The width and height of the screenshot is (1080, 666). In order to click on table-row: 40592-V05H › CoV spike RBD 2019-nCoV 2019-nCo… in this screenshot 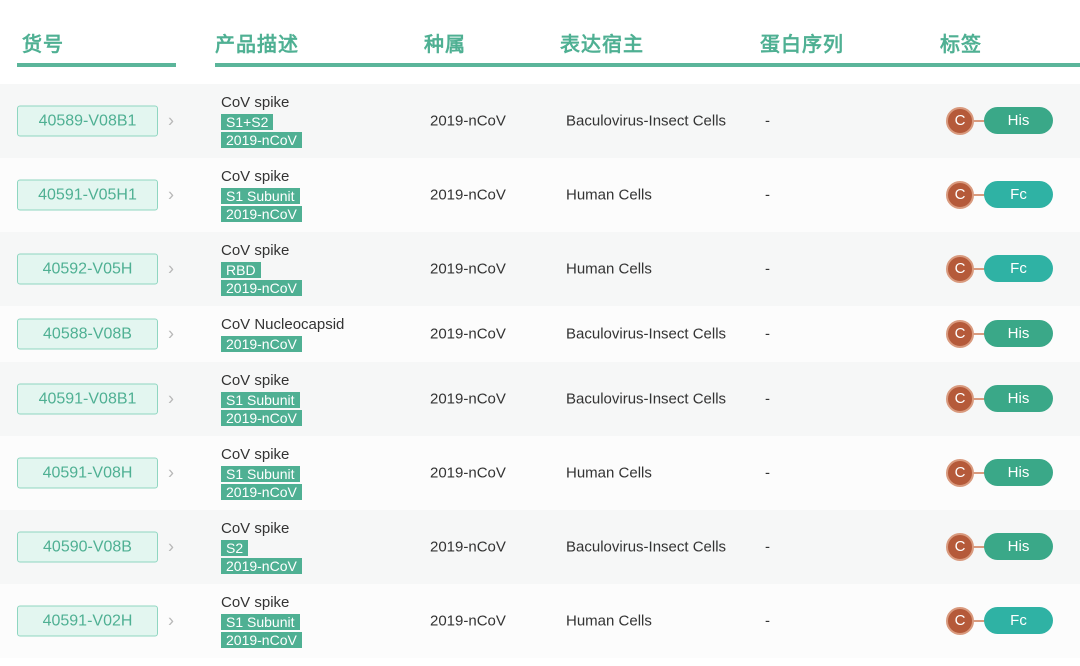, I will do `click(540, 269)`.